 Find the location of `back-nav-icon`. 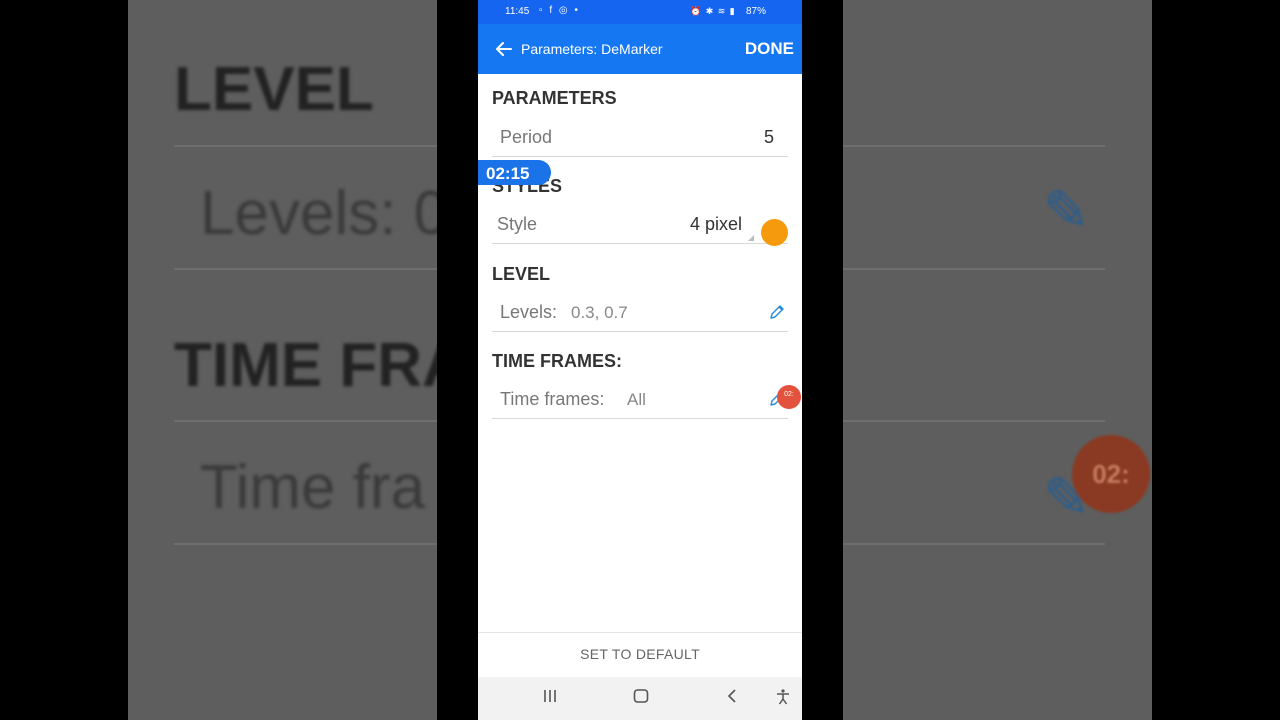

back-nav-icon is located at coordinates (732, 696).